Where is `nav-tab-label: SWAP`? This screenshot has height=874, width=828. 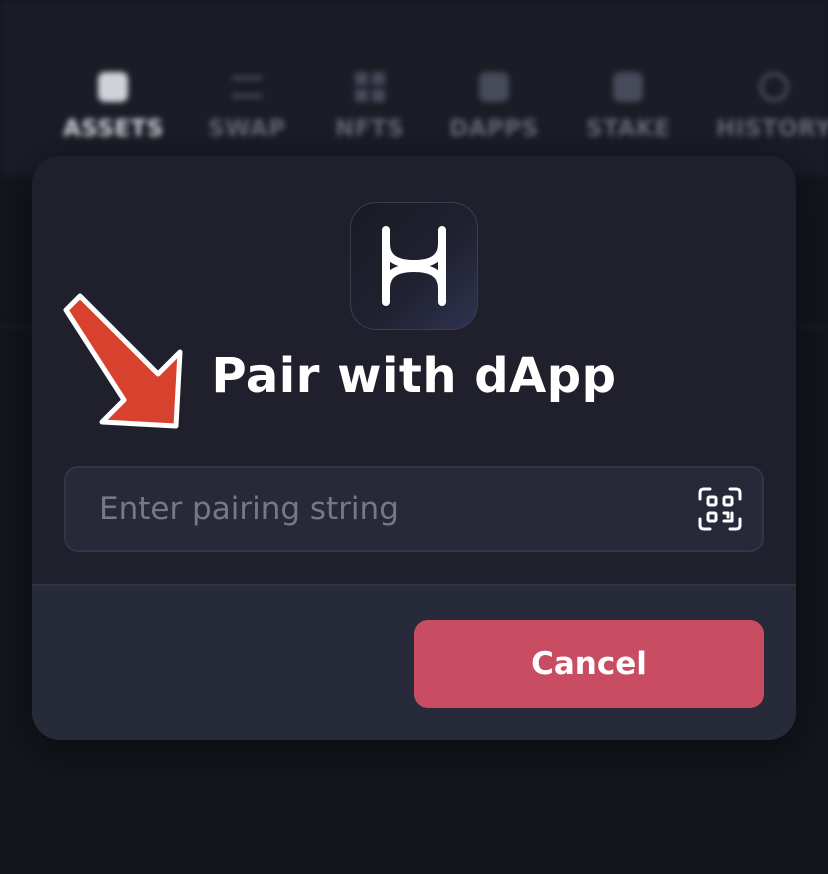
nav-tab-label: SWAP is located at coordinates (247, 129).